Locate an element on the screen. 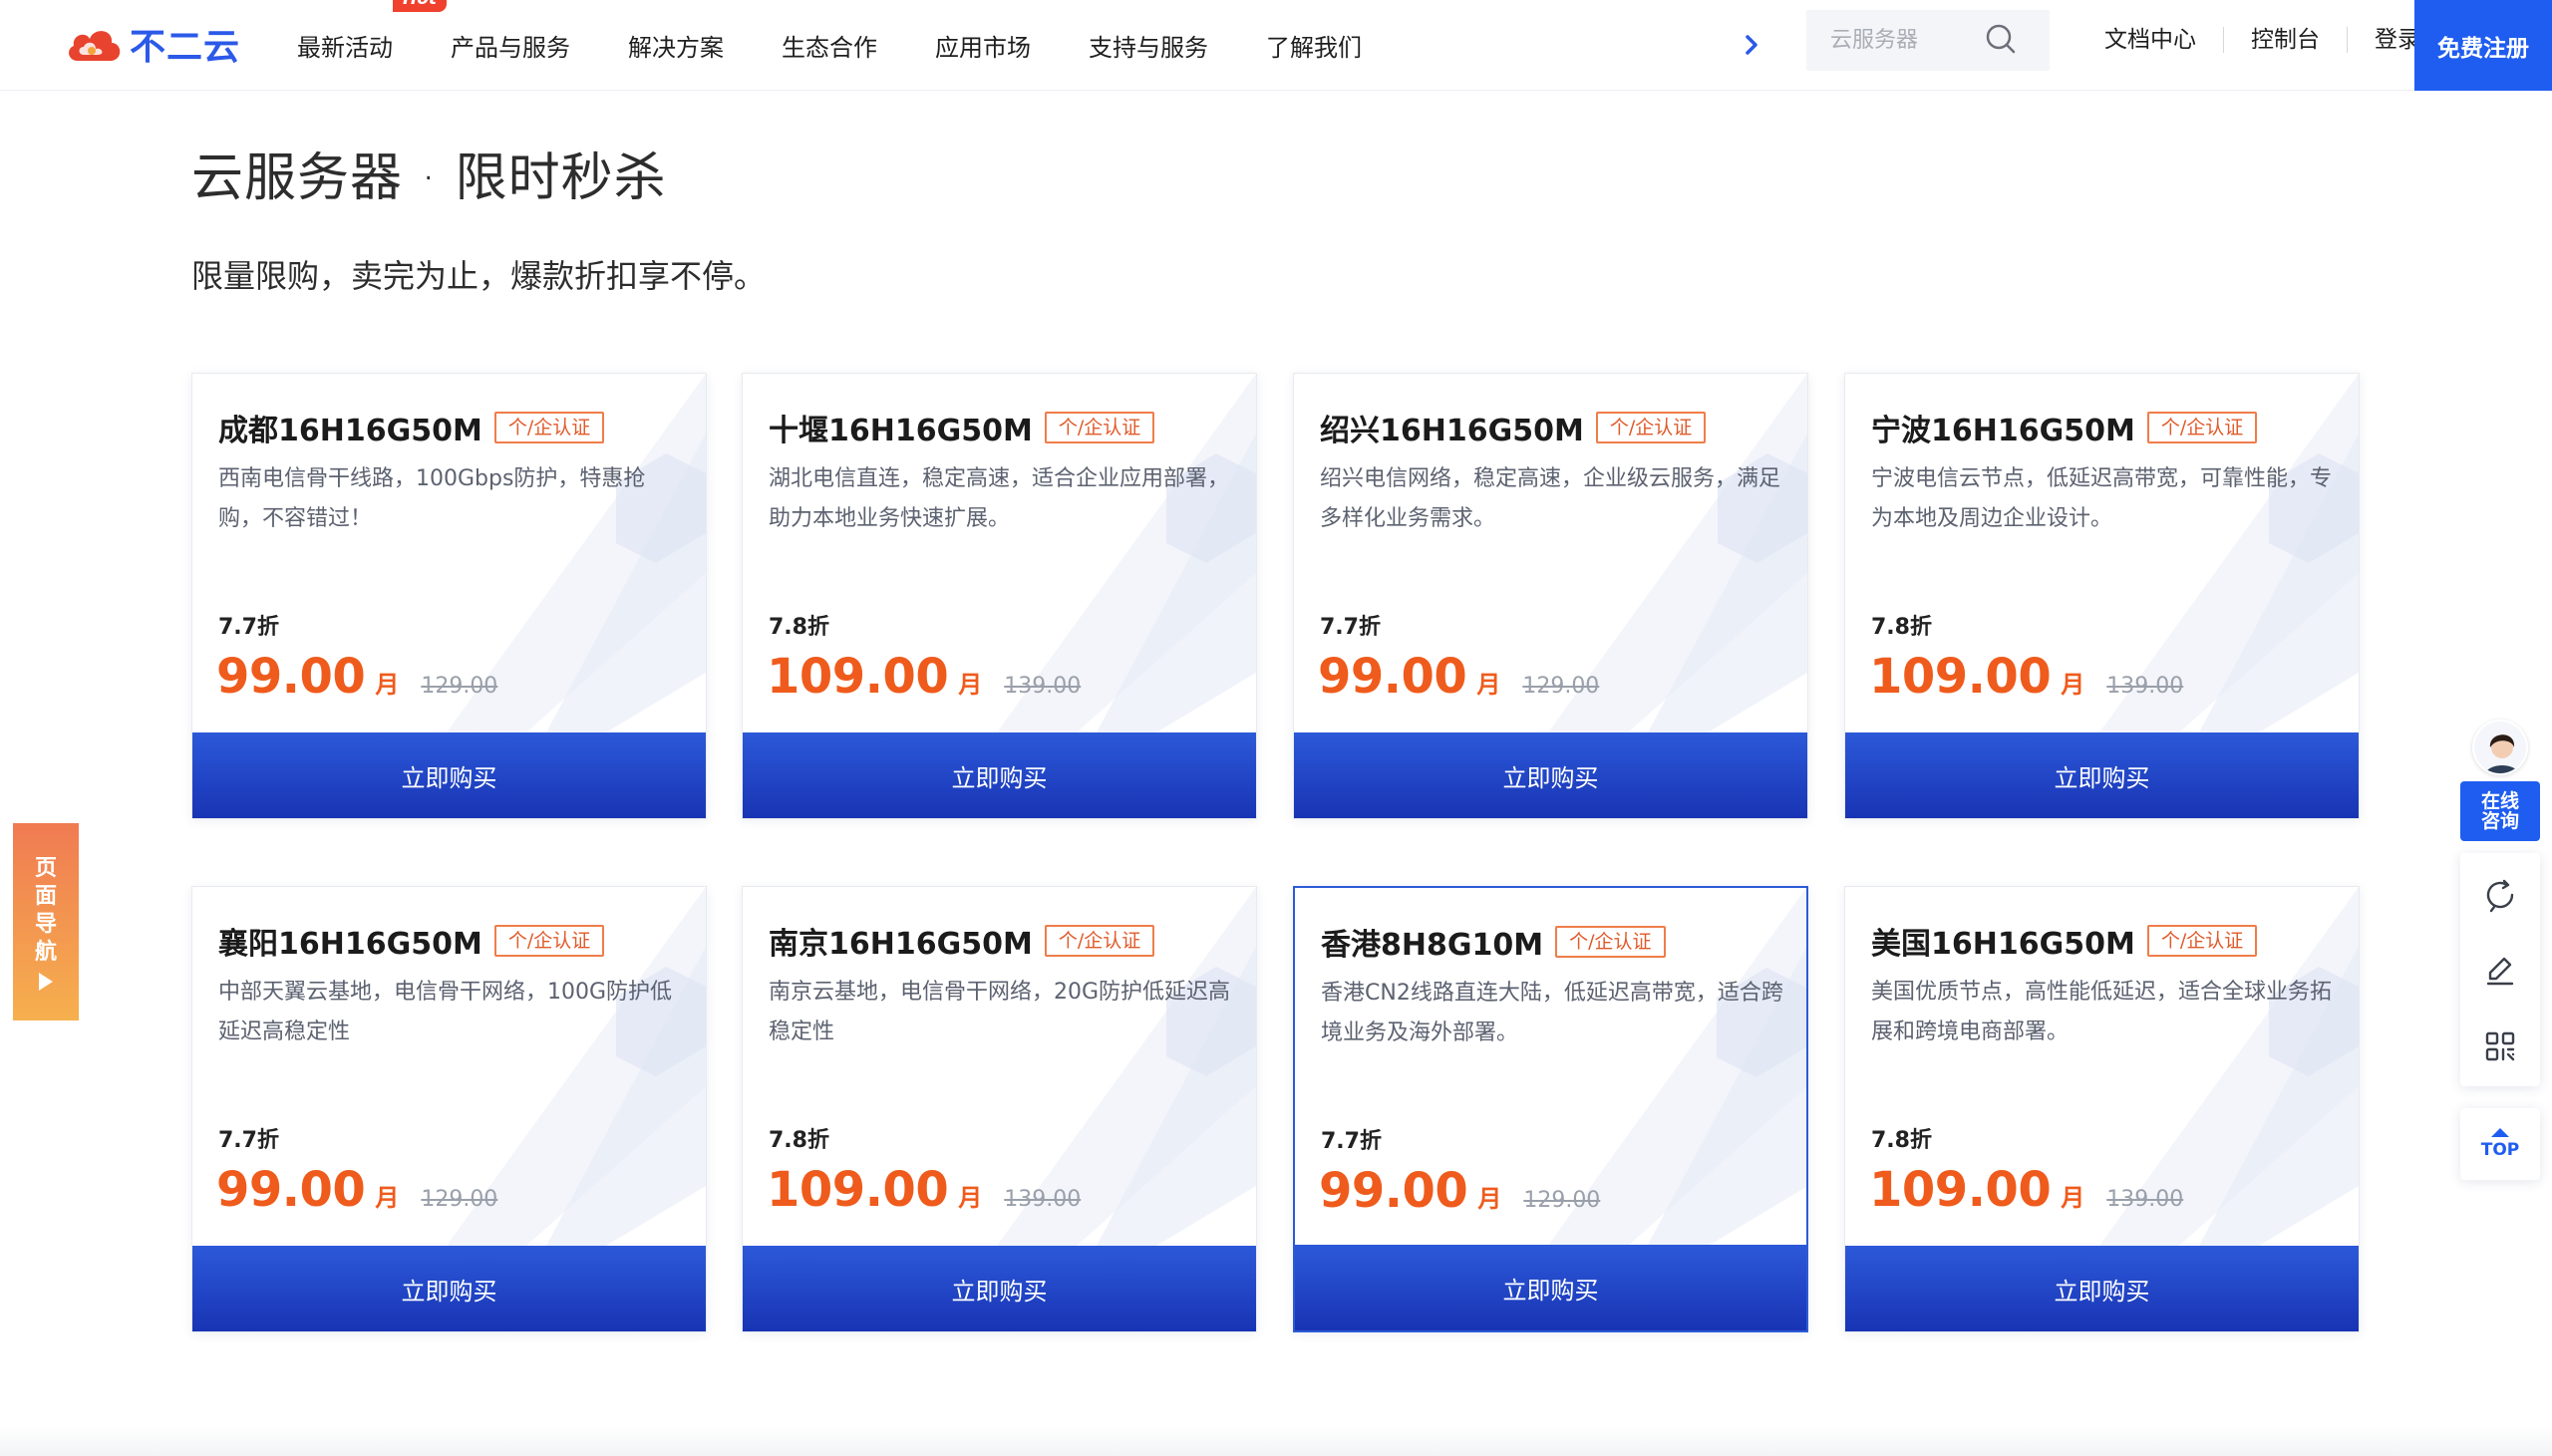 The image size is (2552, 1456). page-subtitle: 限量限购，卖完为止，爆款折扣享不停。 is located at coordinates (479, 276).